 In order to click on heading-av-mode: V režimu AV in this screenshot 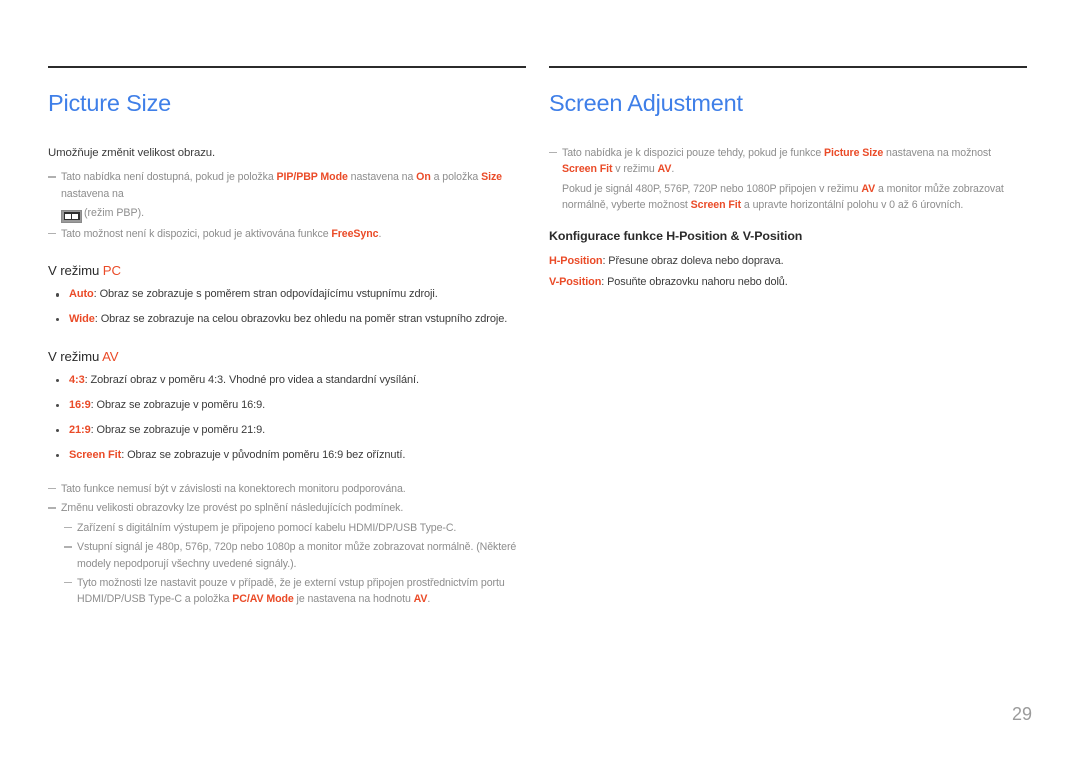, I will do `click(287, 356)`.